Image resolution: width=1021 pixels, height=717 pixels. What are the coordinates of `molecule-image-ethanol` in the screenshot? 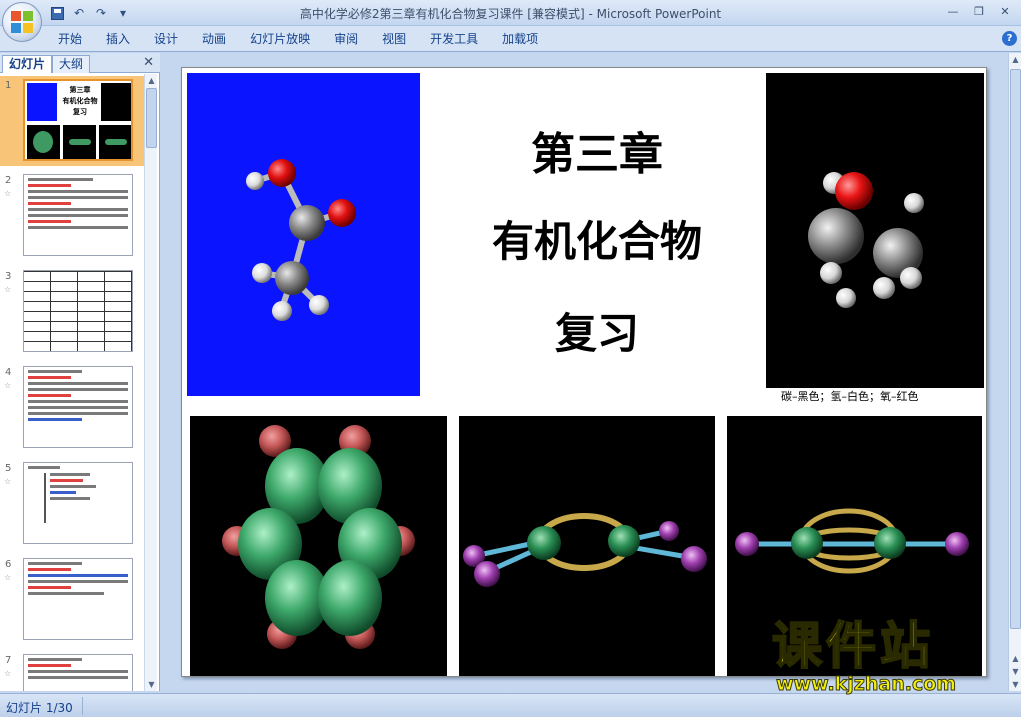 It's located at (875, 238).